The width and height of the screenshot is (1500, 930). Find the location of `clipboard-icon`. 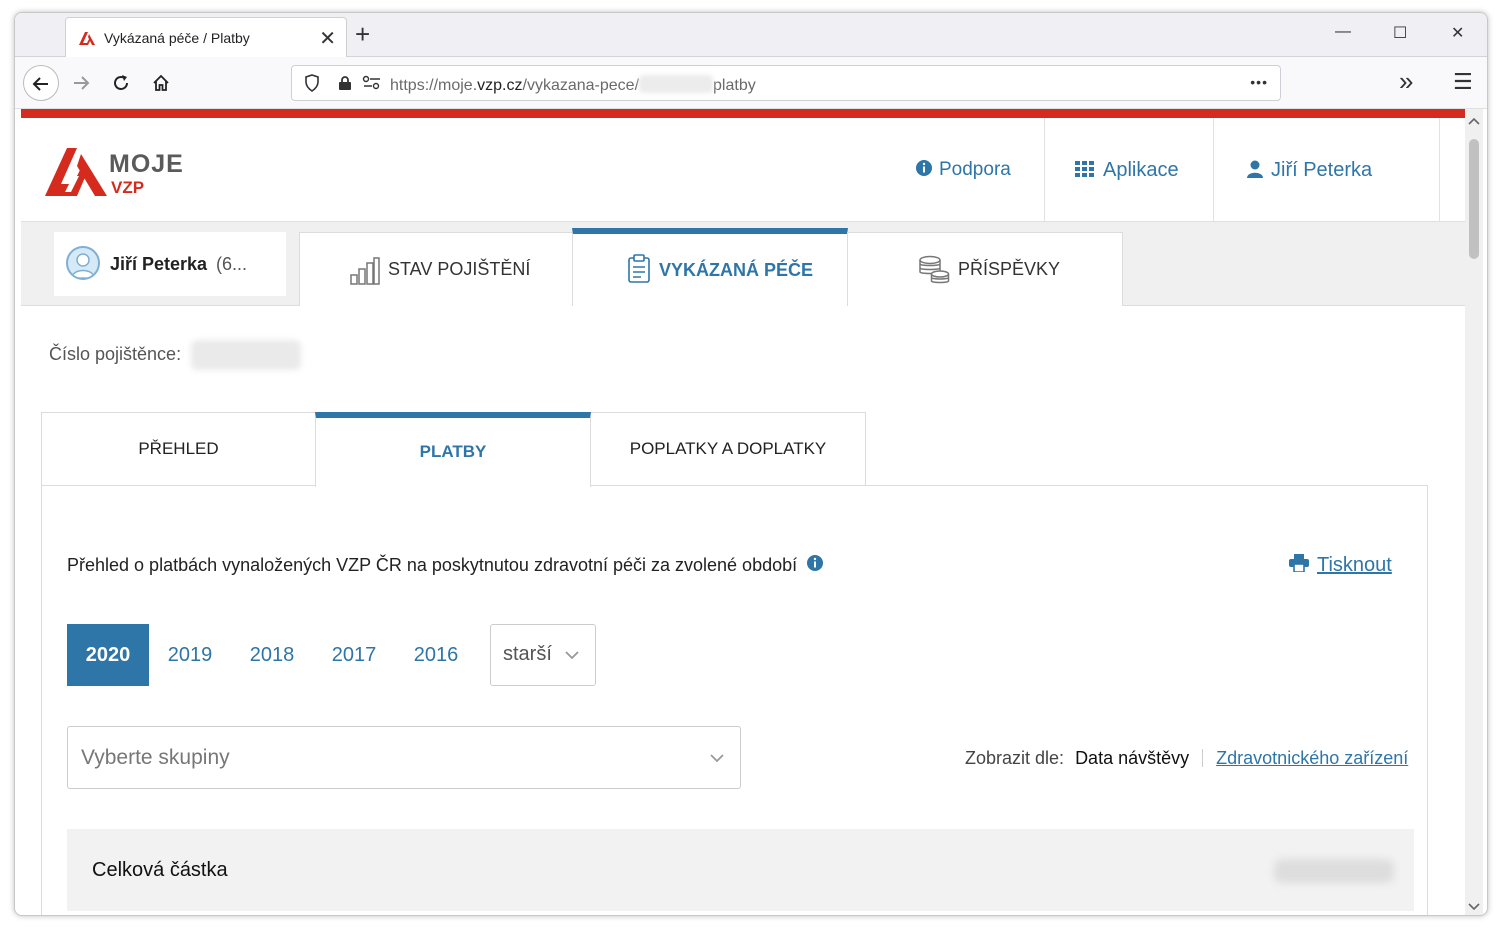

clipboard-icon is located at coordinates (639, 268).